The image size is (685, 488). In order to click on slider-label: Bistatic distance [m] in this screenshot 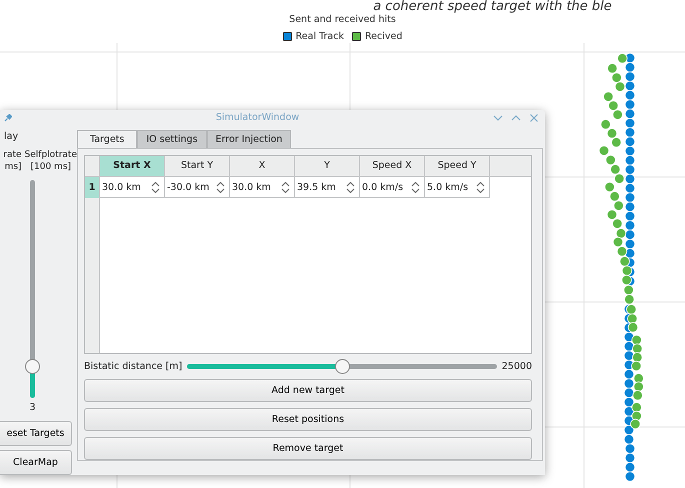, I will do `click(133, 366)`.